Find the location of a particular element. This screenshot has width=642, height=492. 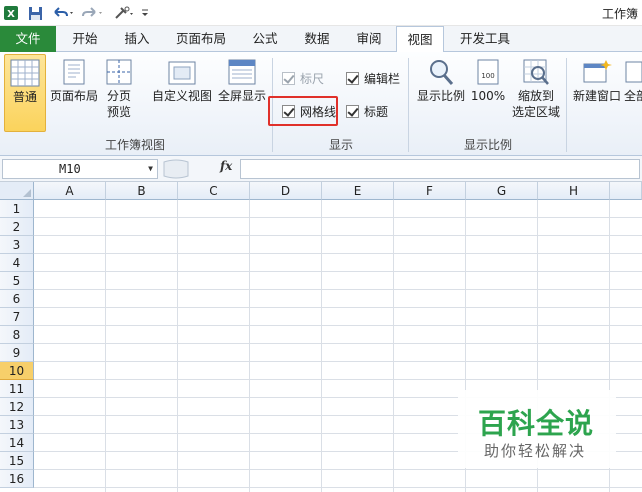

zoom-100-button: 100 100% is located at coordinates (488, 95).